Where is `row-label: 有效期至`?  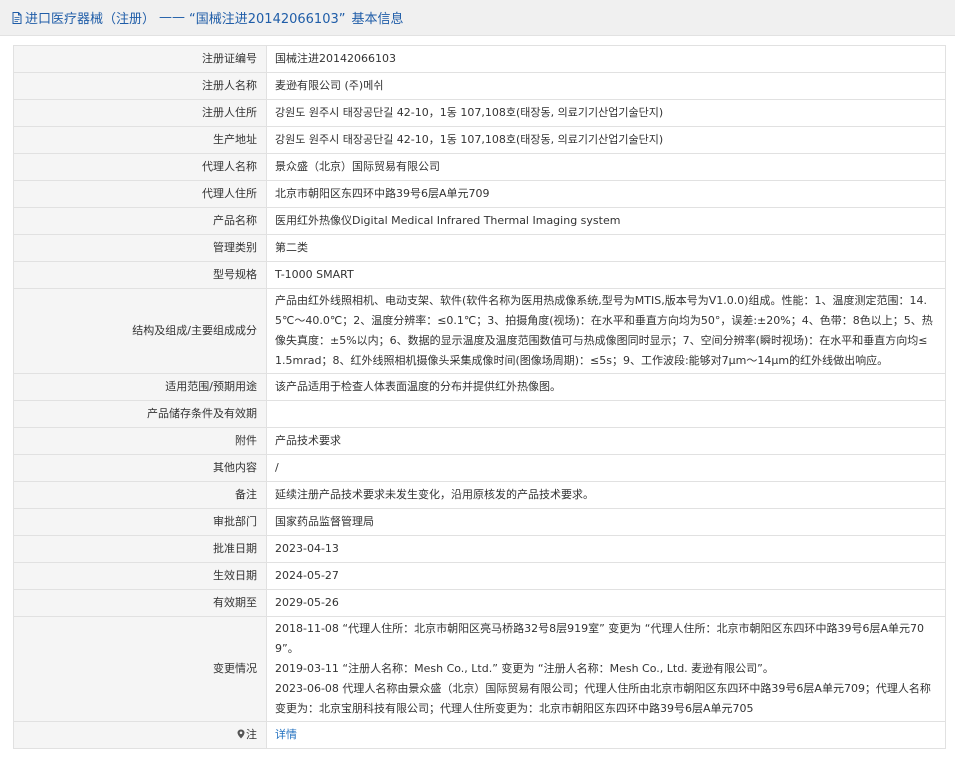 row-label: 有效期至 is located at coordinates (140, 603).